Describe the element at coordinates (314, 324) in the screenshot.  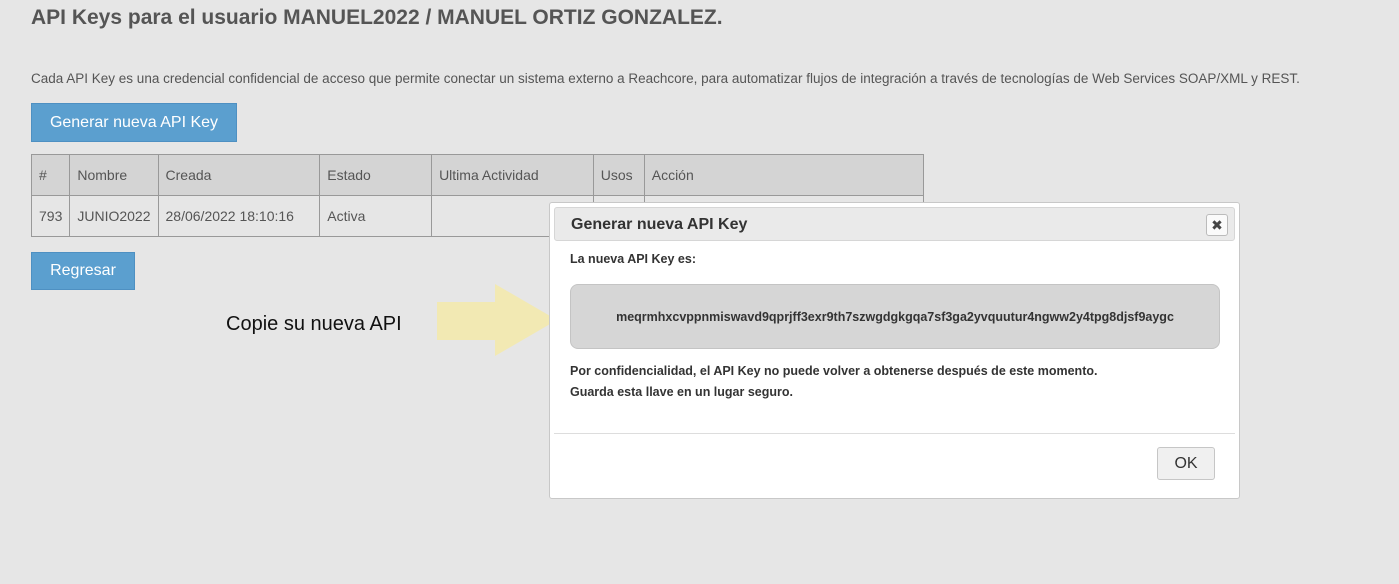
I see `annotation-text: Copie su nueva API` at that location.